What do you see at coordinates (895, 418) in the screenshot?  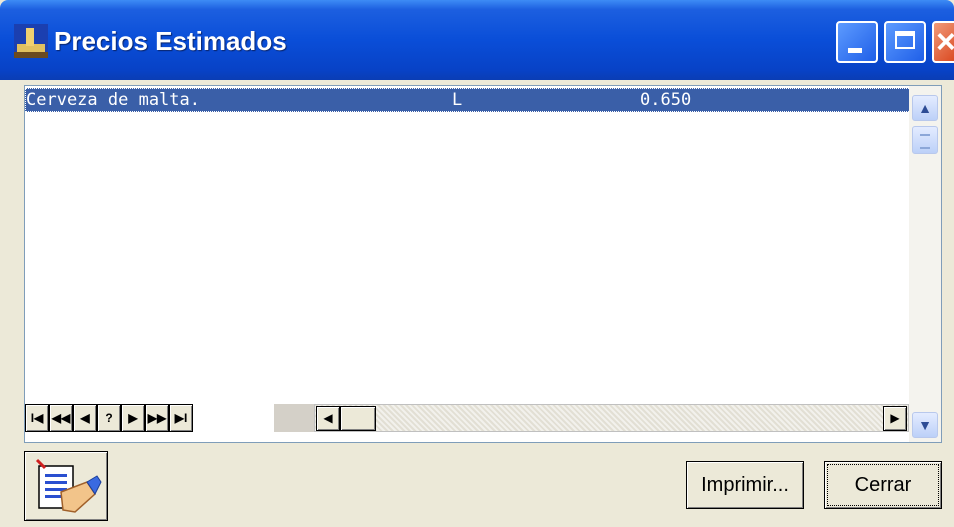 I see `scroll-right-button: ▶` at bounding box center [895, 418].